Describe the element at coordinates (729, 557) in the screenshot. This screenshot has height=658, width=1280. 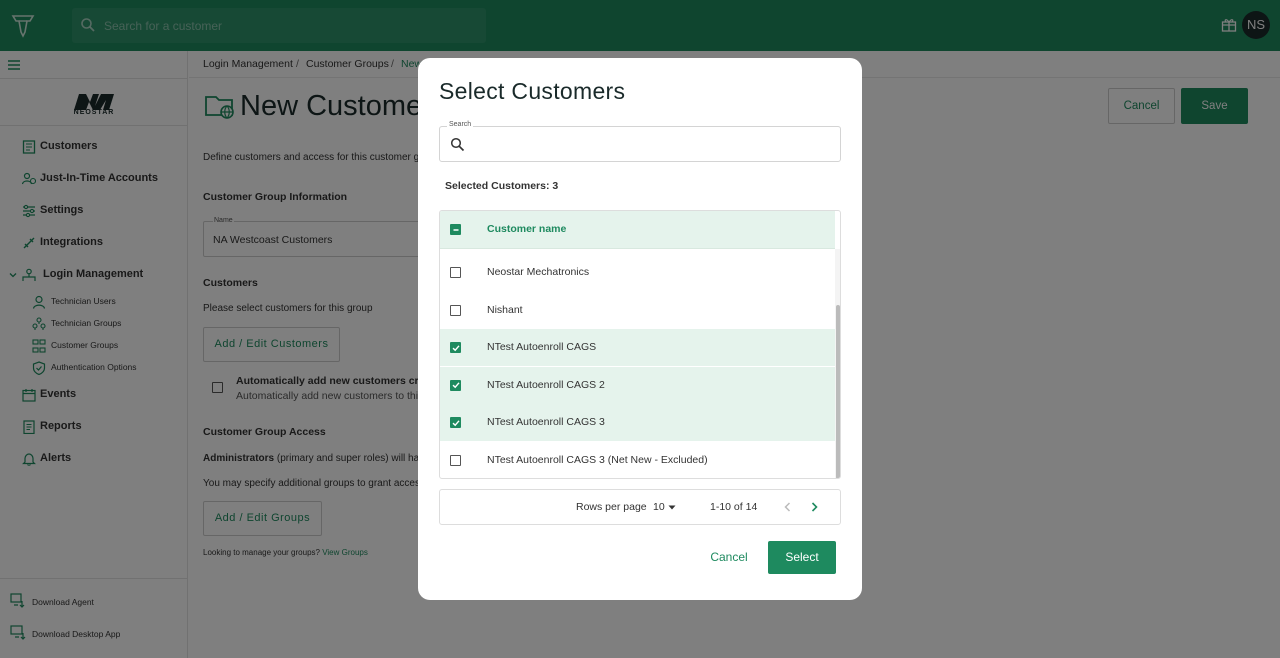
I see `dialog-cancel-button: Cancel` at that location.